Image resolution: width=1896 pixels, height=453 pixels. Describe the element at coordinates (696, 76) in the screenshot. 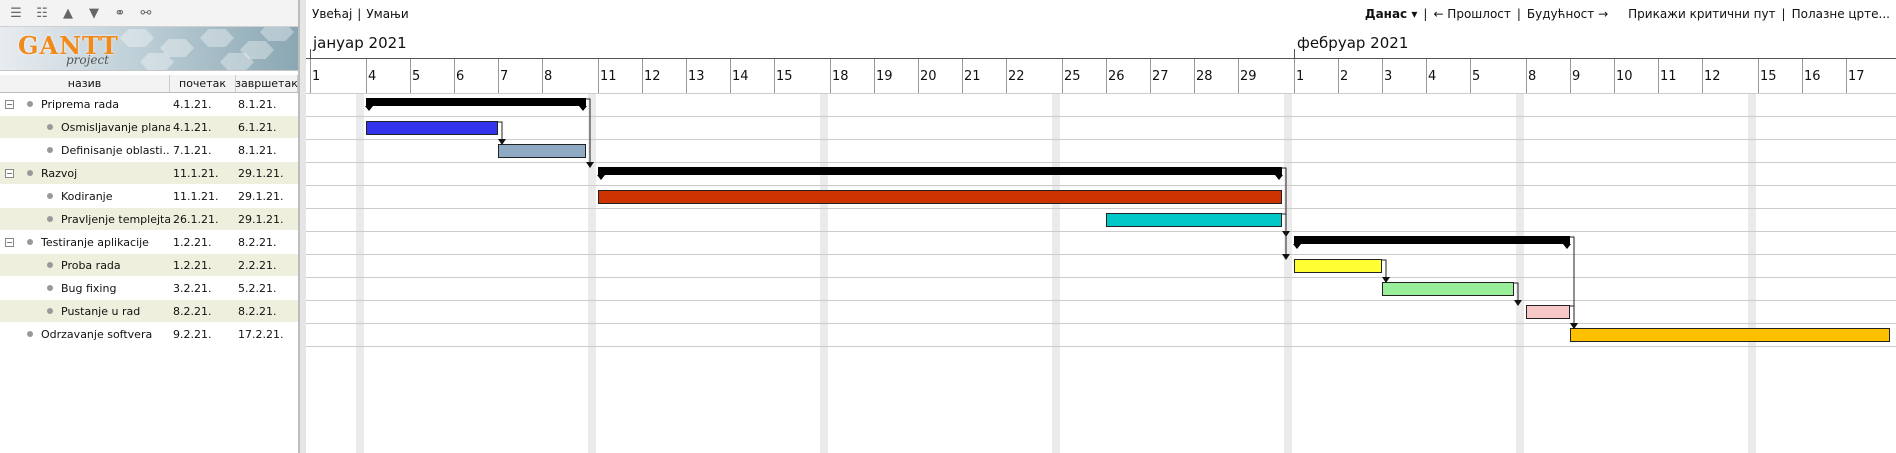

I see `day-label: 13` at that location.